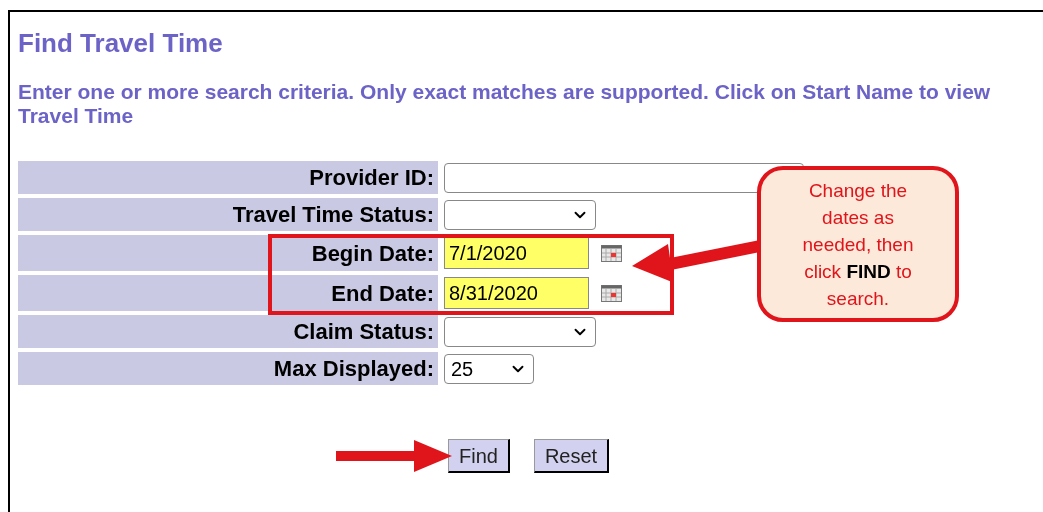 This screenshot has width=1043, height=512. I want to click on field-label: Max Displayed:, so click(228, 368).